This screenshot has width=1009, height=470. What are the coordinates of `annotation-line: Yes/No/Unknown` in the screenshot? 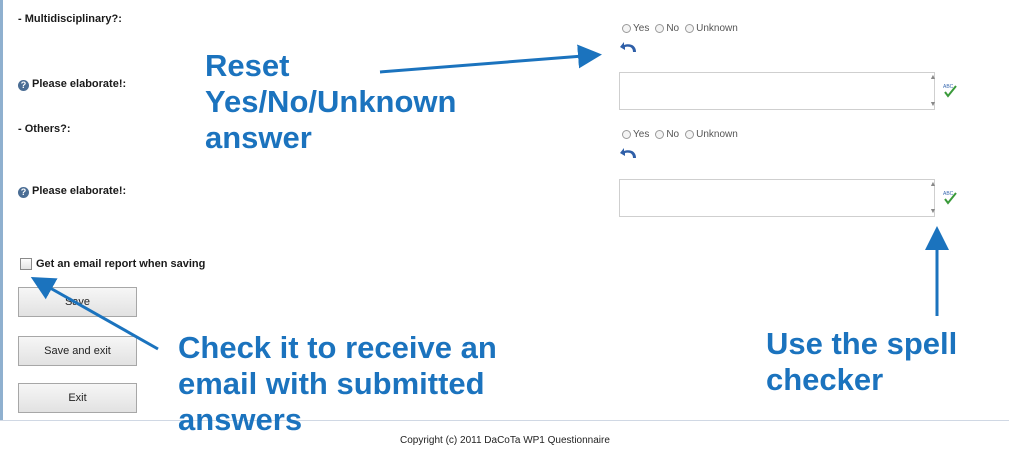 It's located at (331, 101).